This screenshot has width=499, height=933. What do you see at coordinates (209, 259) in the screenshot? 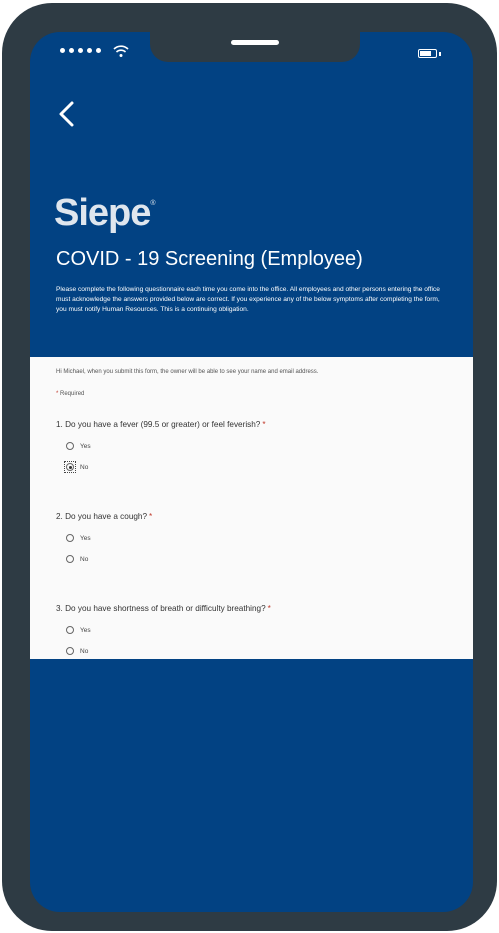
I see `form-title: COVID - 19 Screening (Employee)` at bounding box center [209, 259].